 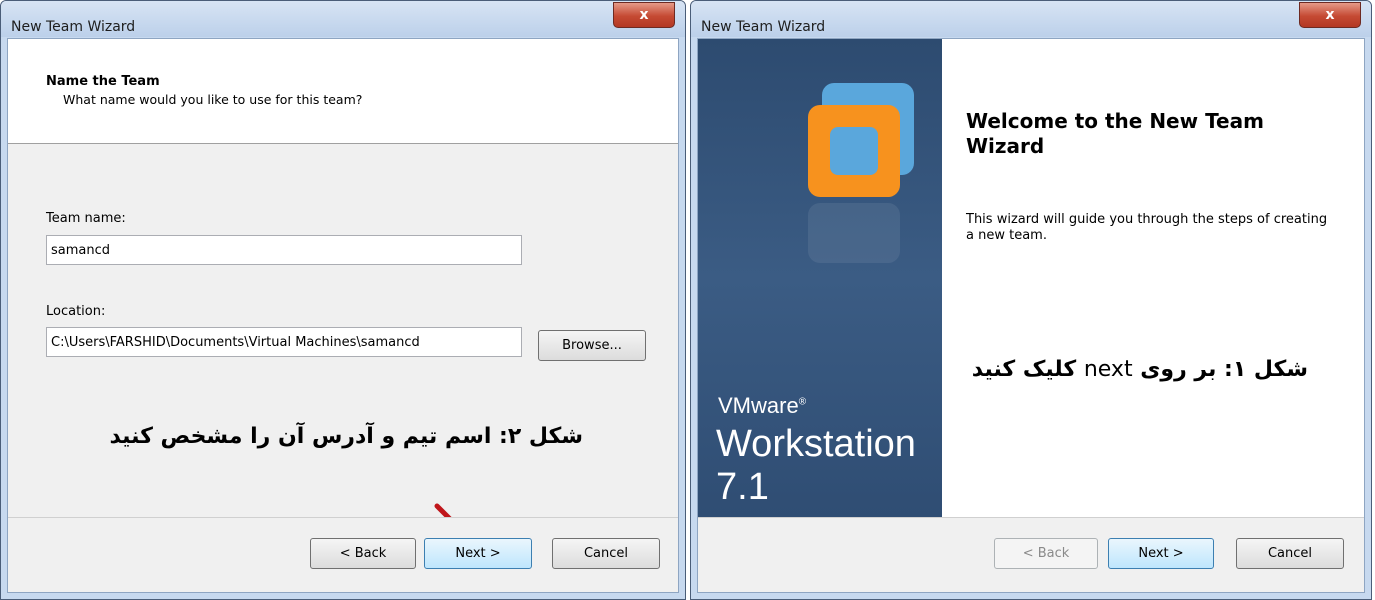 What do you see at coordinates (284, 250) in the screenshot?
I see `team-name-input` at bounding box center [284, 250].